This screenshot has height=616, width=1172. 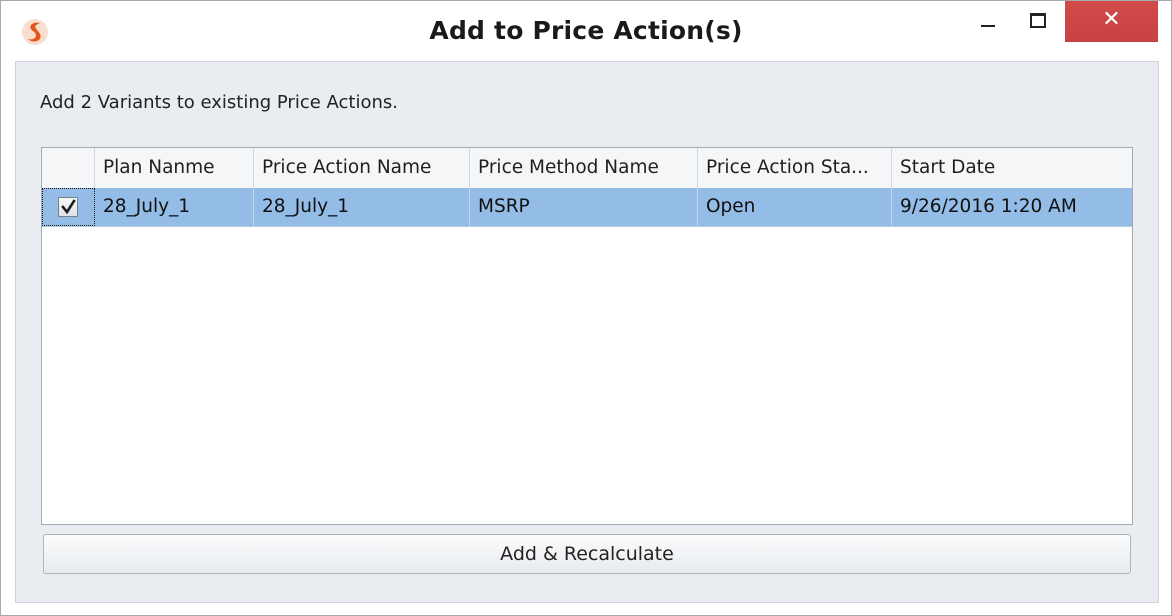 I want to click on cell-price-method-name: MSRP, so click(x=584, y=207).